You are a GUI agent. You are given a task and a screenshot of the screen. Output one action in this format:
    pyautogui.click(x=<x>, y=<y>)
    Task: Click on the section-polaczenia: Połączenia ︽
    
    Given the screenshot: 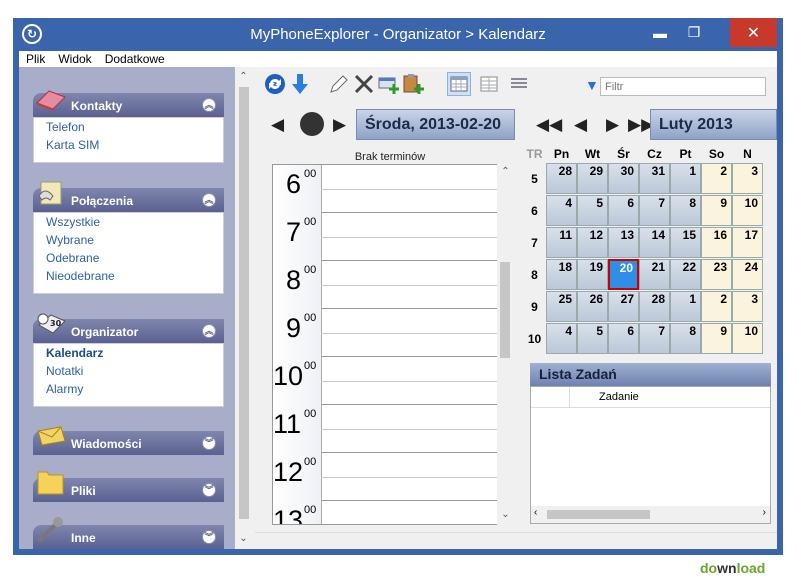 What is the action you would take?
    pyautogui.click(x=128, y=196)
    